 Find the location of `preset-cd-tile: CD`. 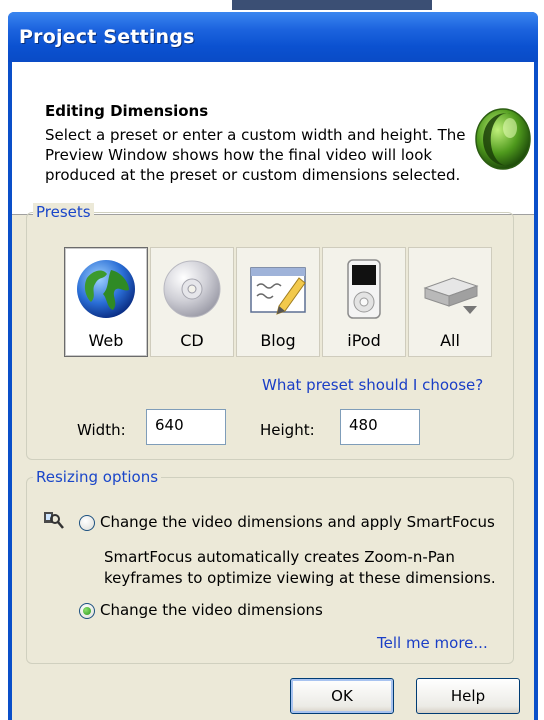

preset-cd-tile: CD is located at coordinates (192, 302).